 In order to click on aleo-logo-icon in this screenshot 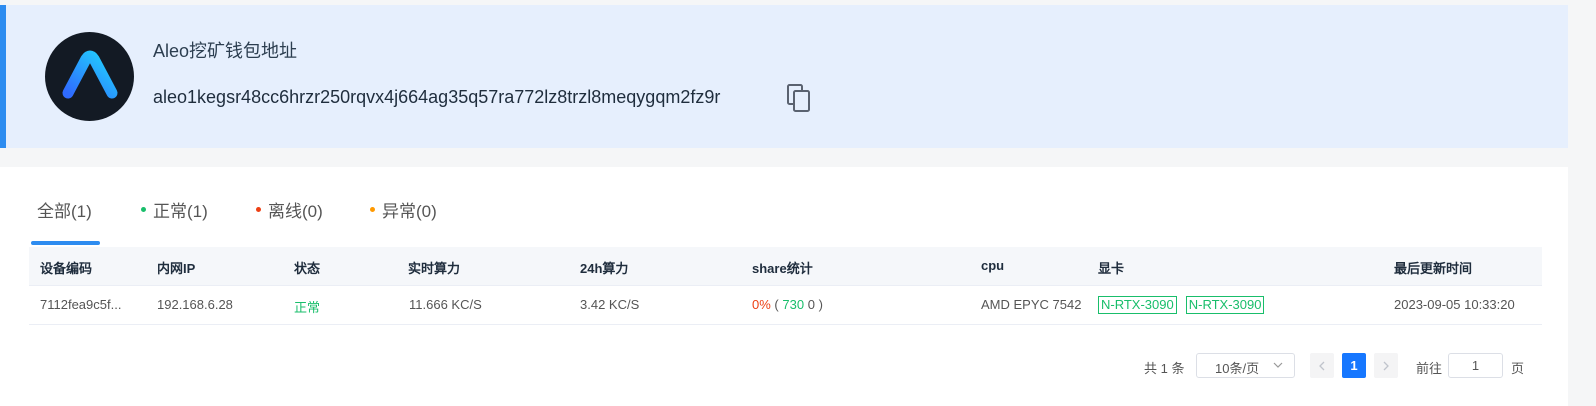, I will do `click(89, 76)`.